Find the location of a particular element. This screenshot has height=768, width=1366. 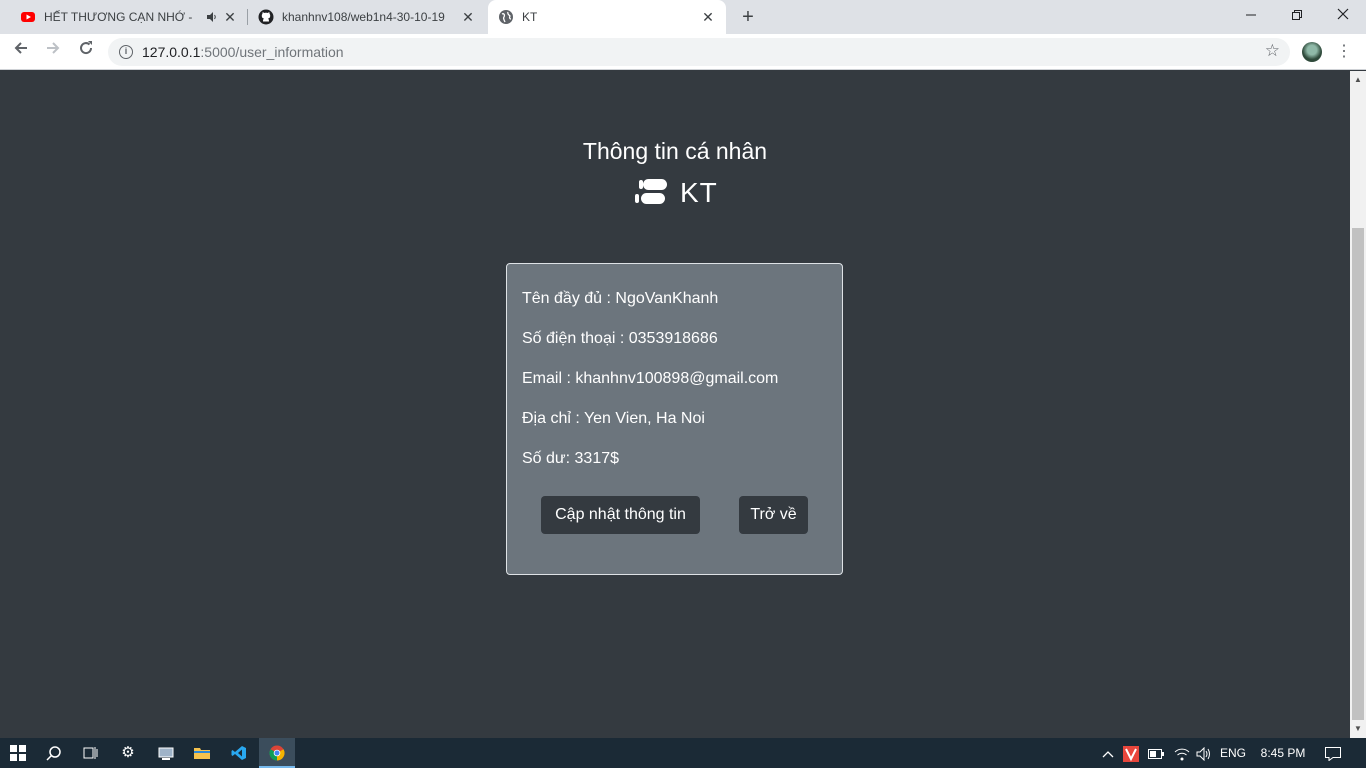

new-tab-button: + is located at coordinates (748, 17).